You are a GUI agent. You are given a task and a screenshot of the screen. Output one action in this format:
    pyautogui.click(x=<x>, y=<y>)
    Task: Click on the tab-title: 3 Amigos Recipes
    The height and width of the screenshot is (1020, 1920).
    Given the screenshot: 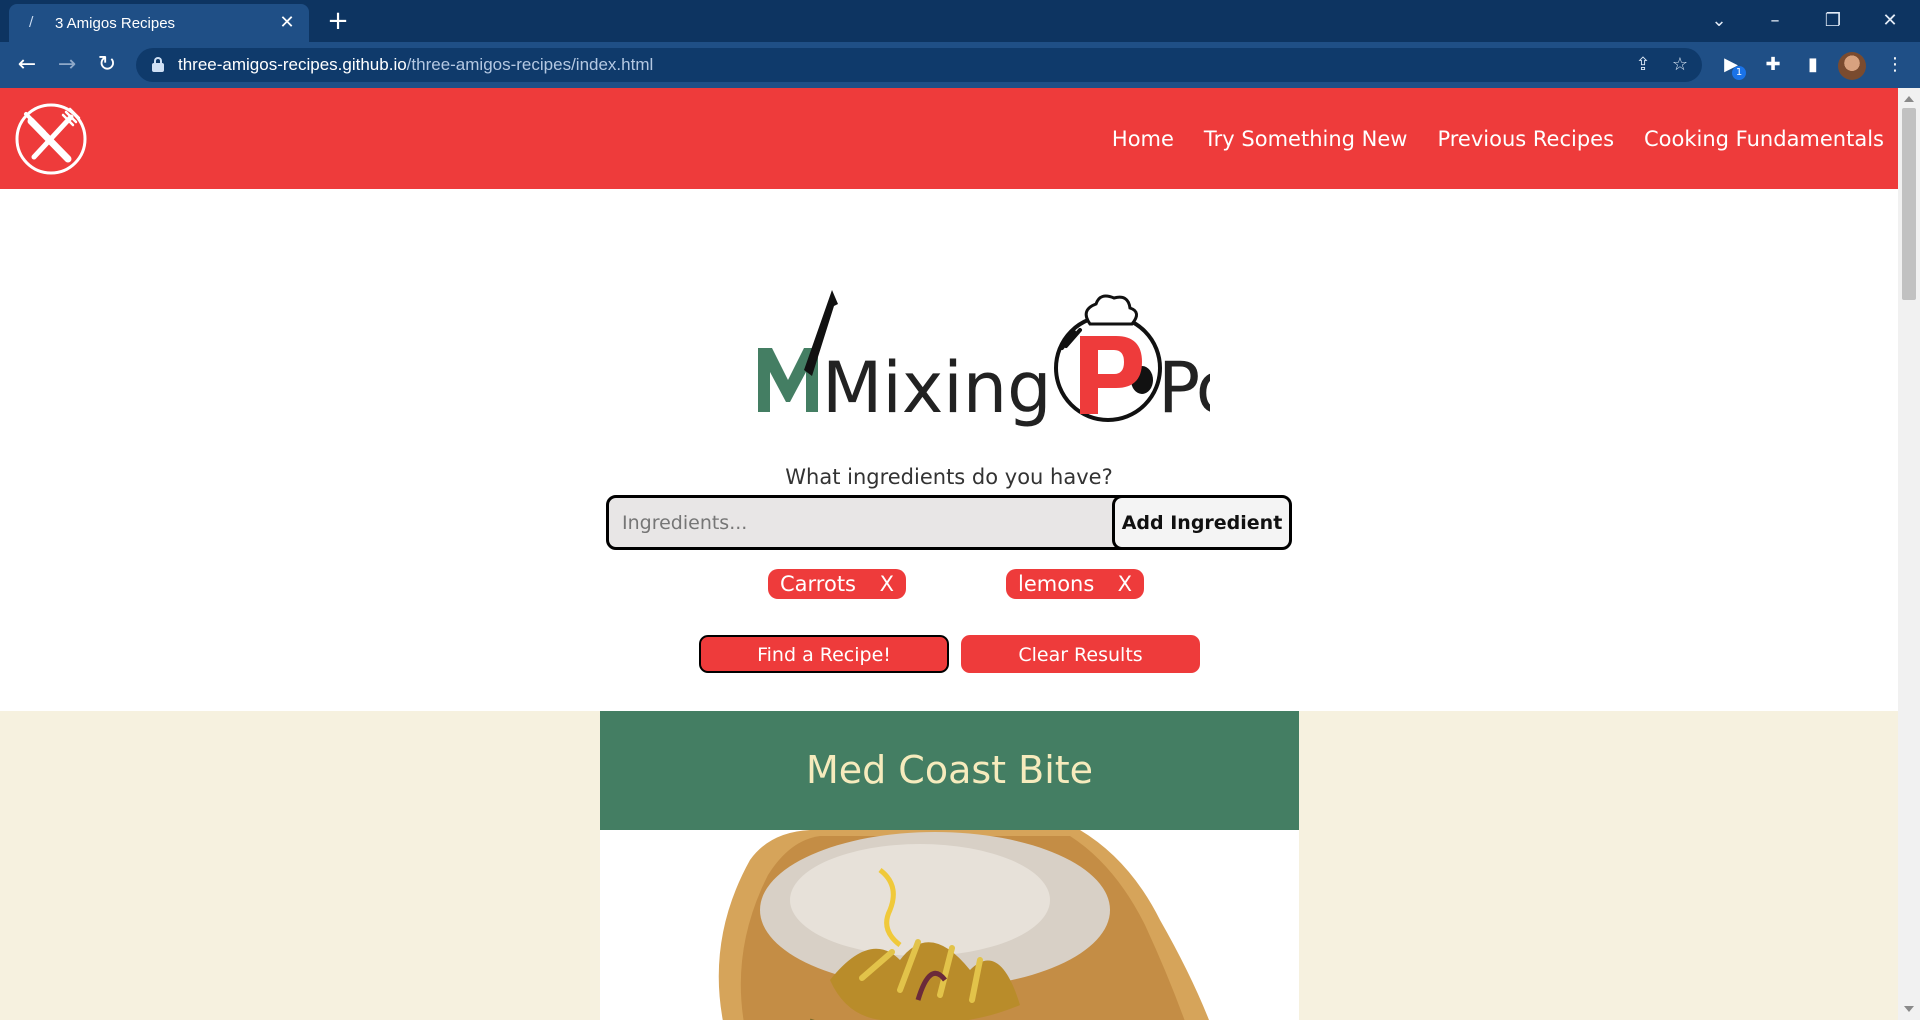 What is the action you would take?
    pyautogui.click(x=115, y=23)
    